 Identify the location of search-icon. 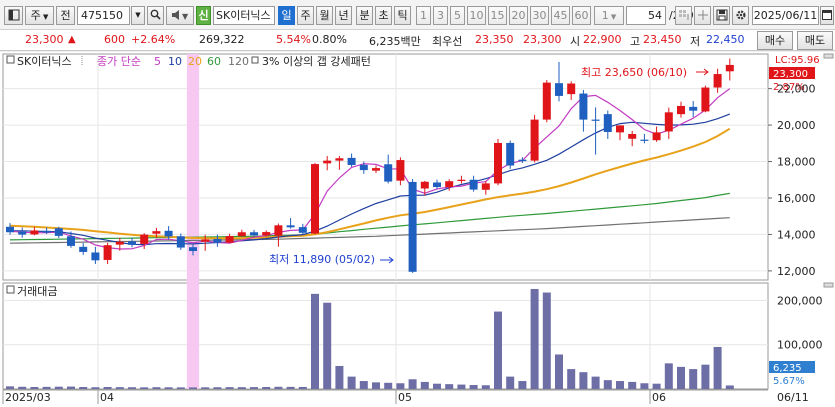
(155, 15).